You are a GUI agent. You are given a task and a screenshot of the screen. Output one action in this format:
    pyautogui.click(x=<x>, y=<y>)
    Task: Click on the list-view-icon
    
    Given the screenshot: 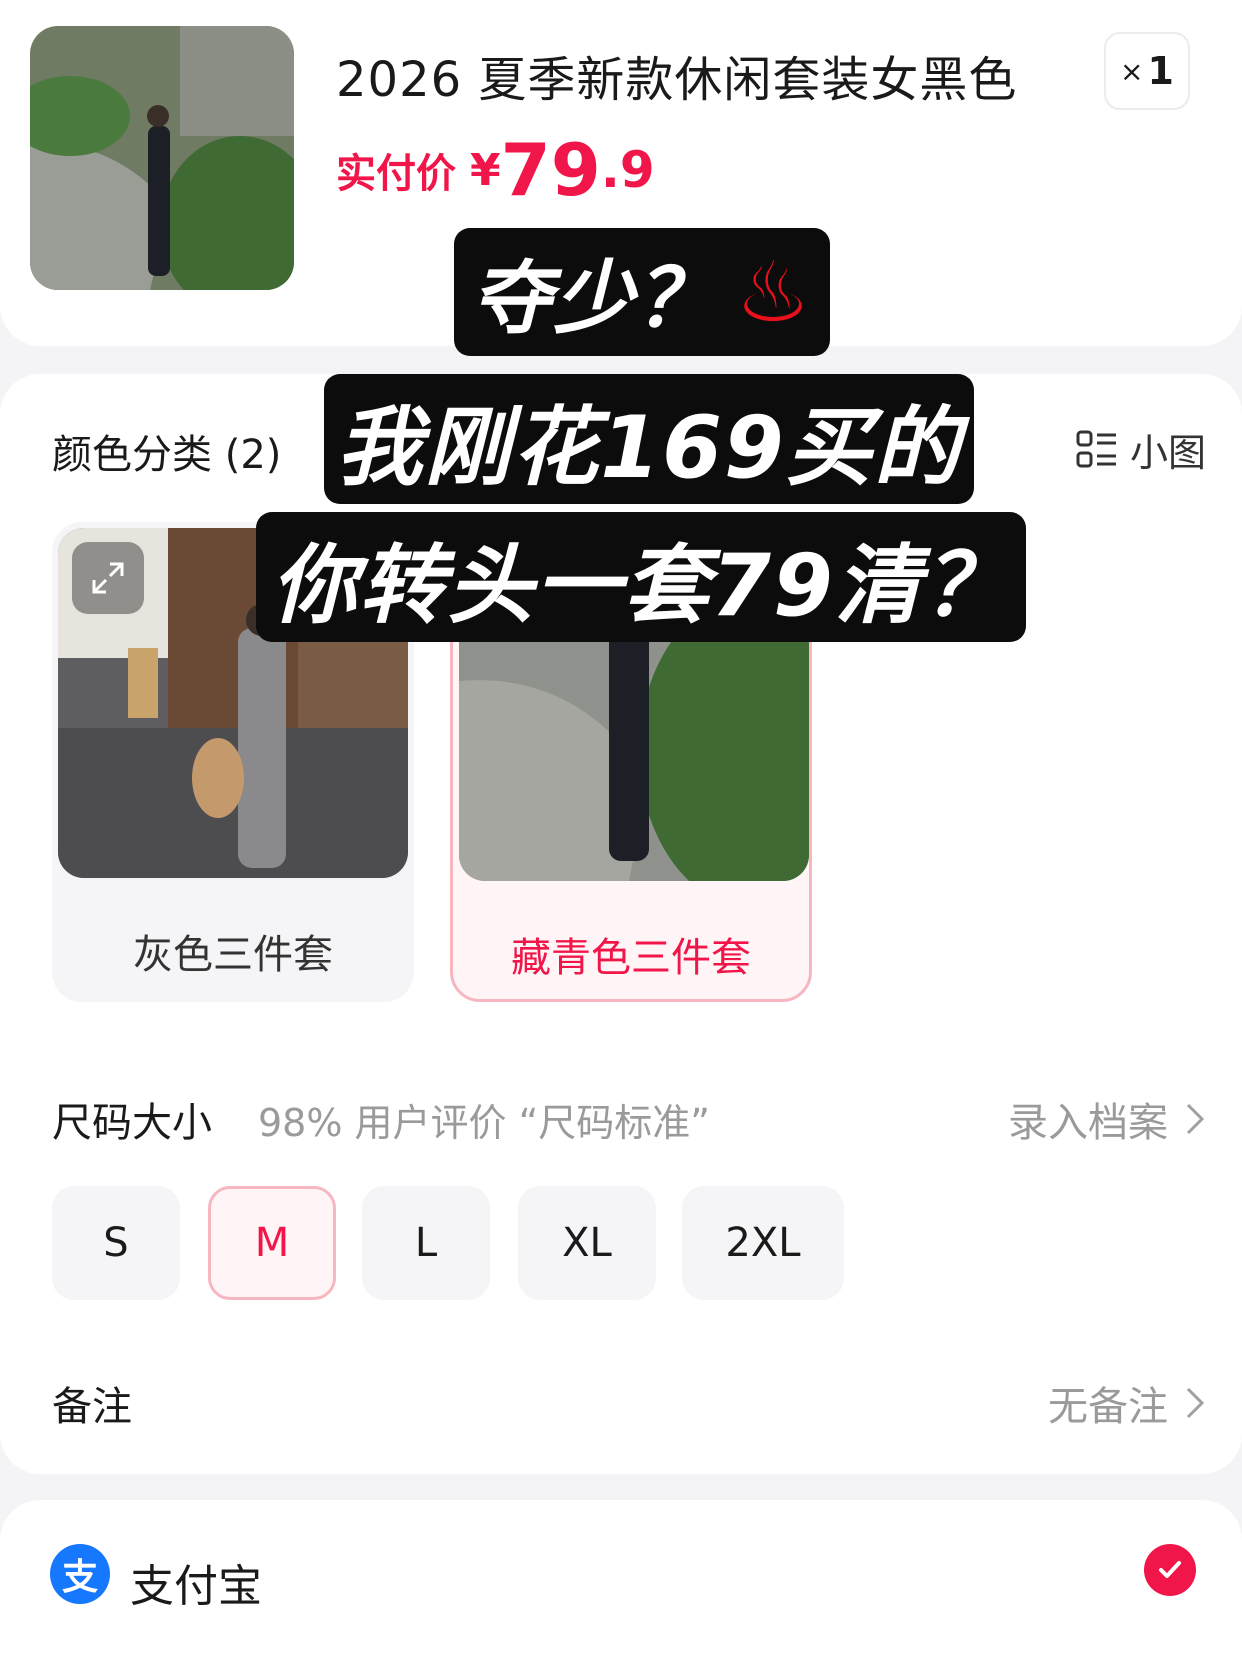 What is the action you would take?
    pyautogui.click(x=1096, y=448)
    